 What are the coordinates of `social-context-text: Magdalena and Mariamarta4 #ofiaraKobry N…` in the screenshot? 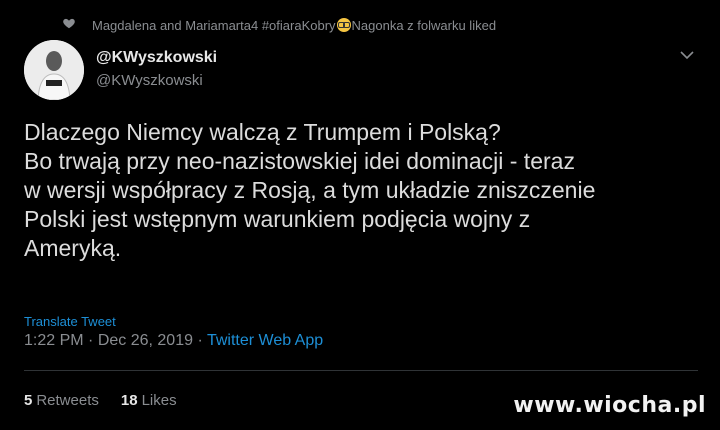 It's located at (294, 25).